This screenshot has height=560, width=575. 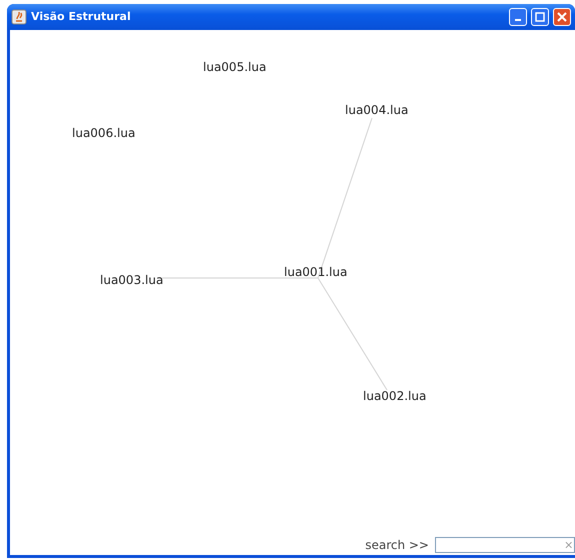 I want to click on node-label: lua006.lua, so click(x=104, y=133).